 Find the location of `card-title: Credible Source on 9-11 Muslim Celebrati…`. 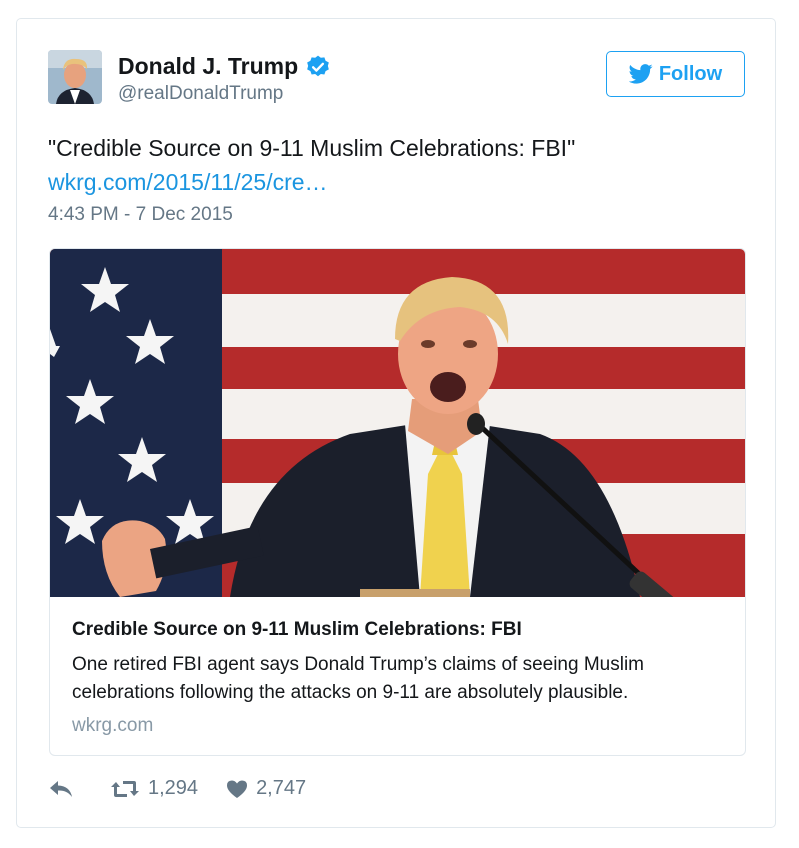

card-title: Credible Source on 9-11 Muslim Celebrati… is located at coordinates (297, 629).